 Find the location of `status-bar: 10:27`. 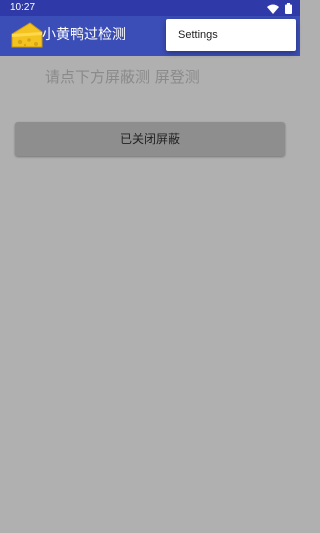

status-bar: 10:27 is located at coordinates (150, 8).